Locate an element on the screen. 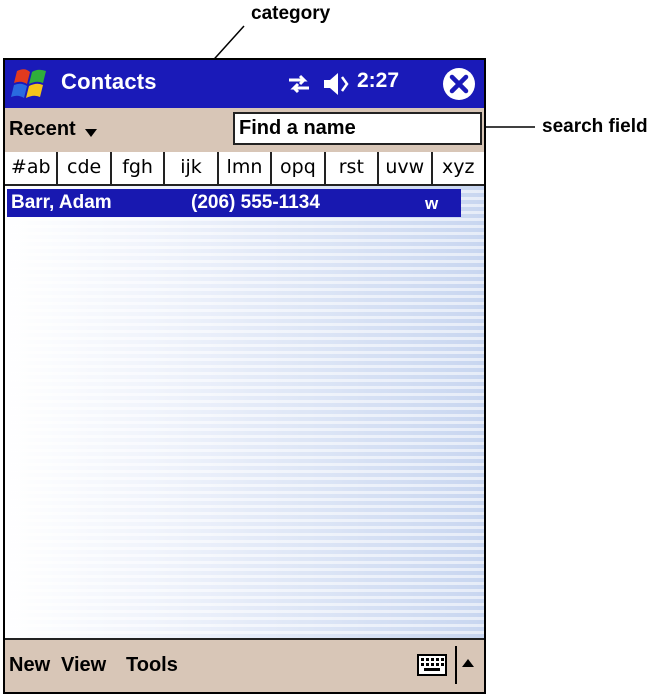  tab-fgh: fgh is located at coordinates (139, 168).